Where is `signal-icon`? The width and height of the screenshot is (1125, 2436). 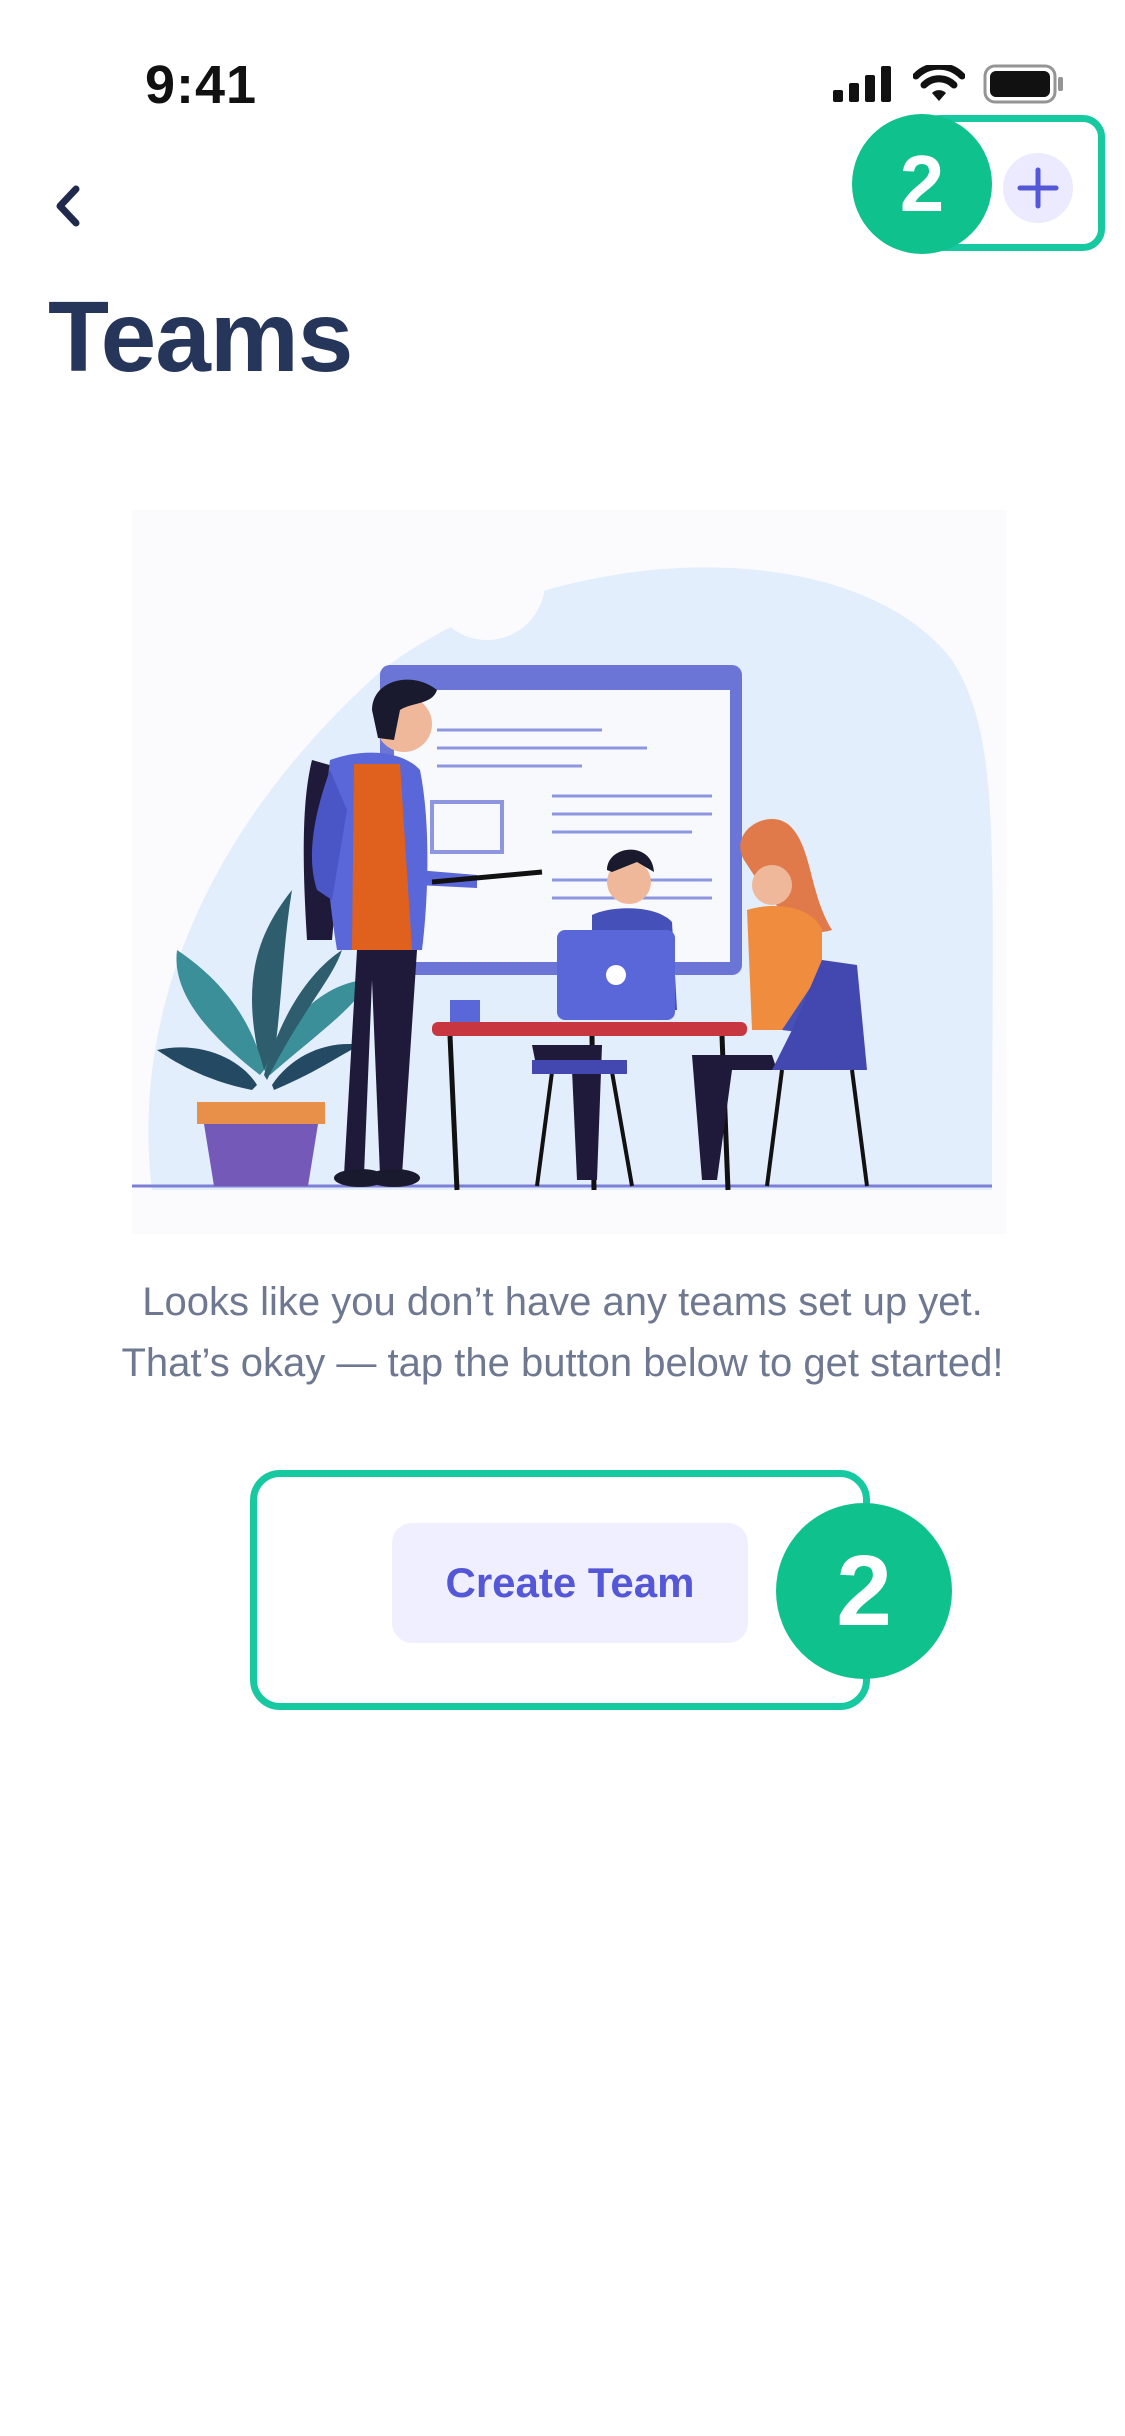
signal-icon is located at coordinates (862, 84).